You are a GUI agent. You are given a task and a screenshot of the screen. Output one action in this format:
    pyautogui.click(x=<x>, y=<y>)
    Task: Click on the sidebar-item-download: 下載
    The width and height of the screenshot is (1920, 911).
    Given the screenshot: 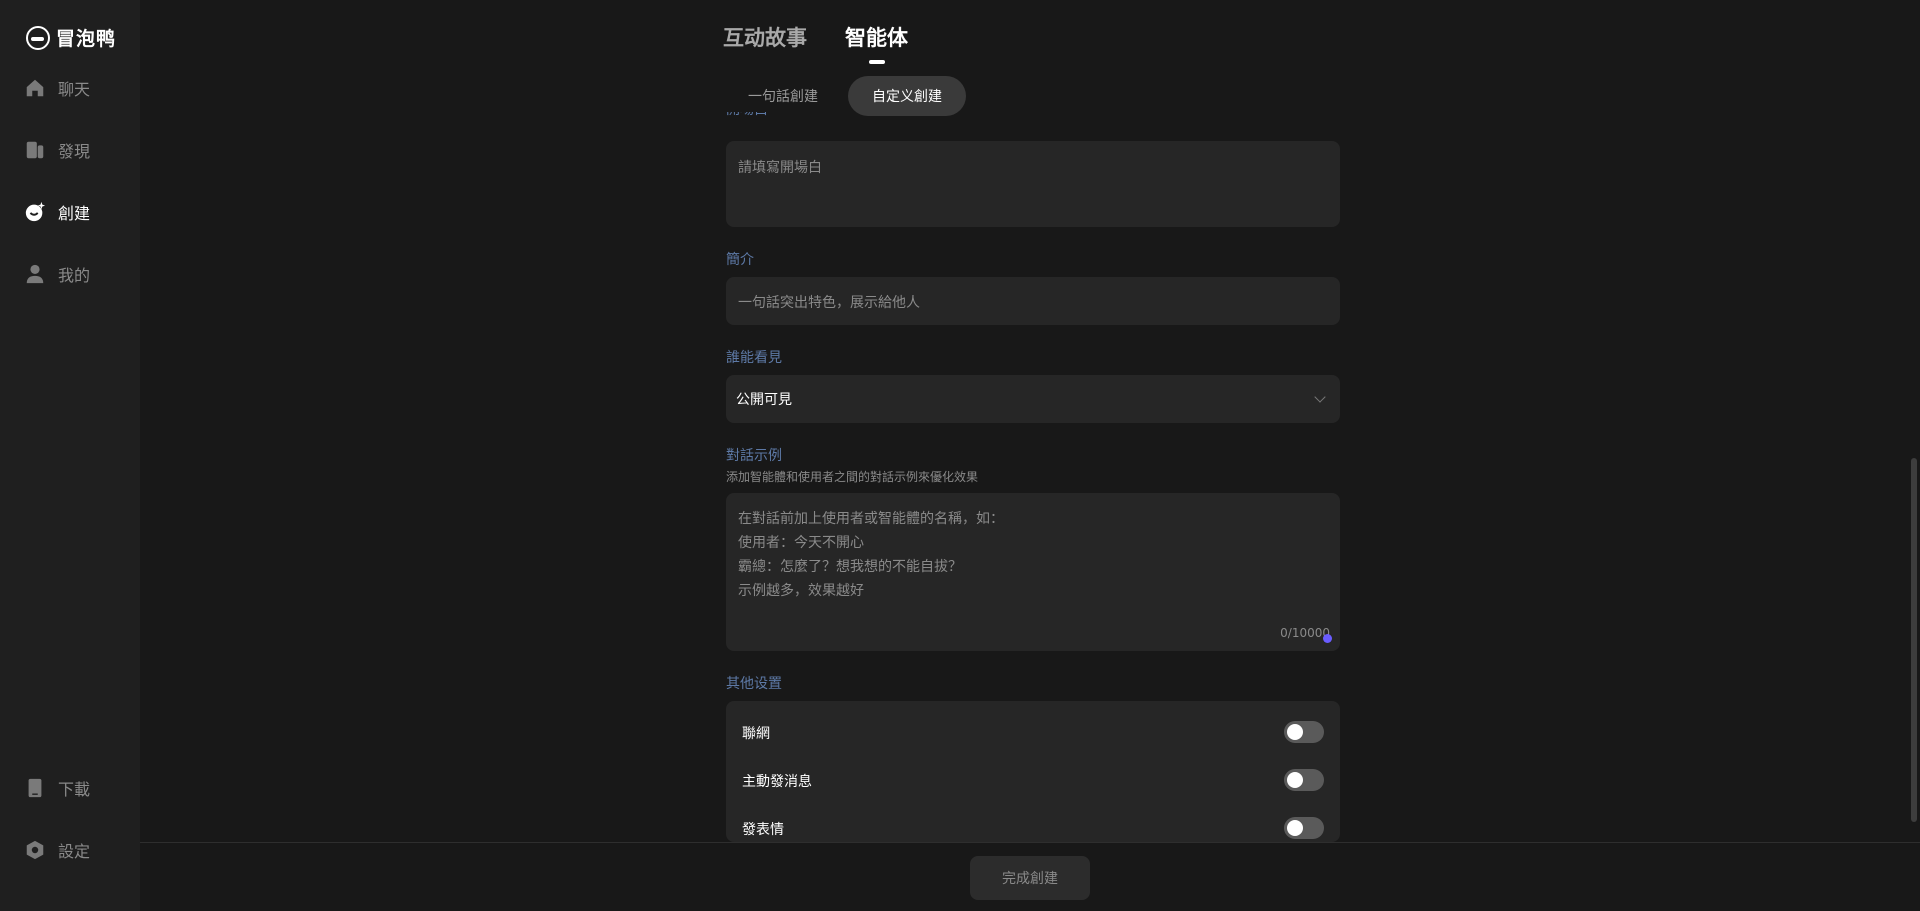 What is the action you would take?
    pyautogui.click(x=57, y=788)
    